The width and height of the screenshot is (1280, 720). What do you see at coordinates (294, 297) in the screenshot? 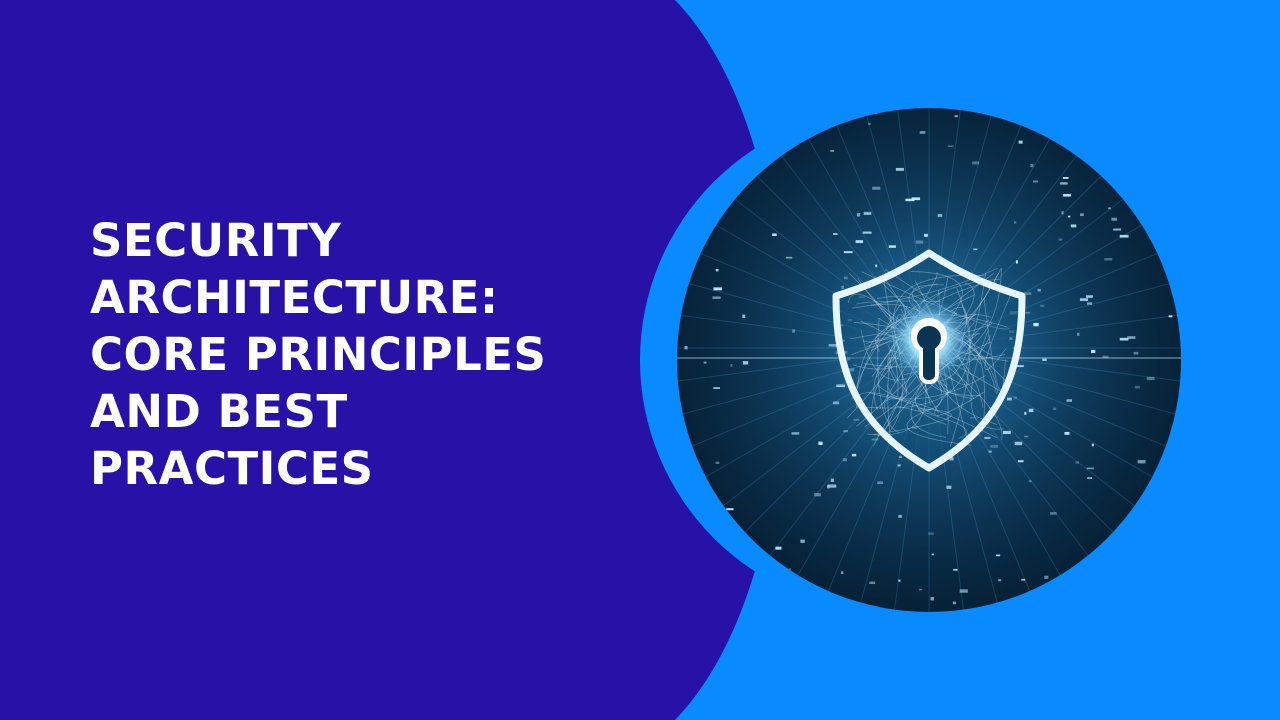
I see `title-line-2: ARCHITECTURE:` at bounding box center [294, 297].